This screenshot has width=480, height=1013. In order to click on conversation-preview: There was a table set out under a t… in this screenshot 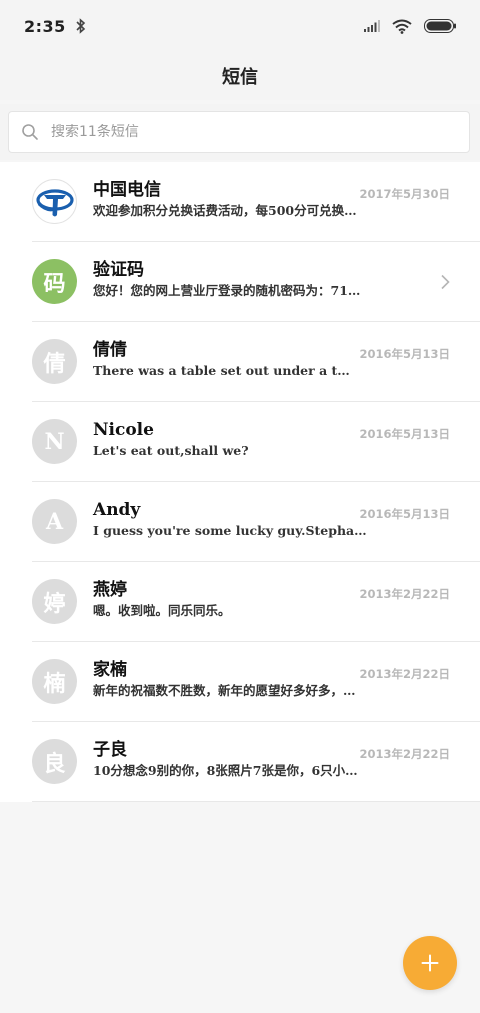, I will do `click(221, 370)`.